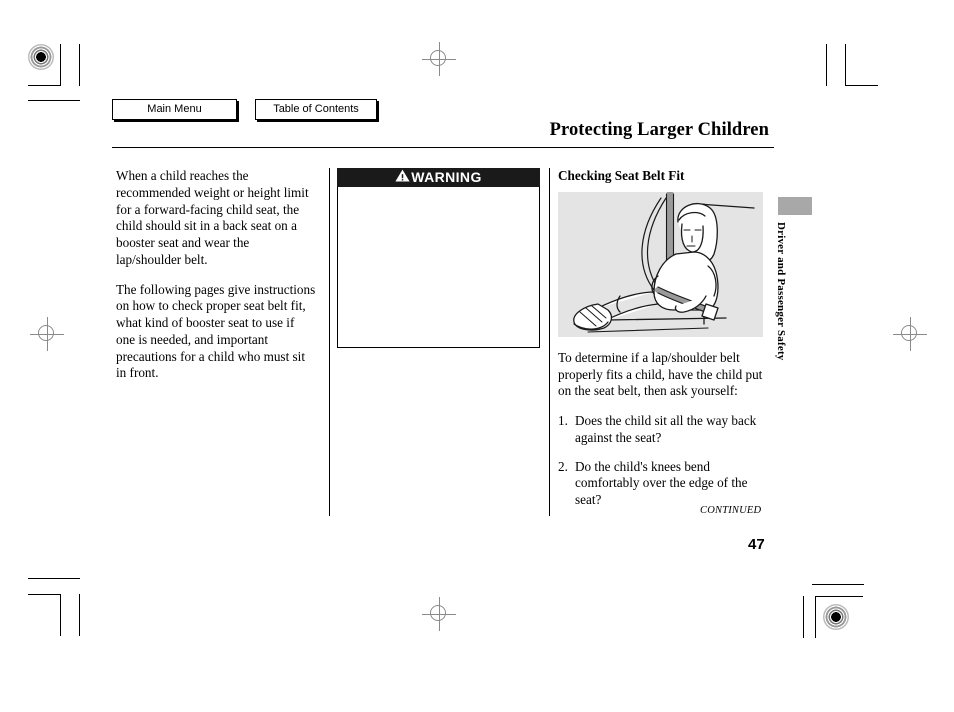 This screenshot has height=712, width=954. What do you see at coordinates (861, 85) in the screenshot?
I see `crop-mark-top-right-horizontal` at bounding box center [861, 85].